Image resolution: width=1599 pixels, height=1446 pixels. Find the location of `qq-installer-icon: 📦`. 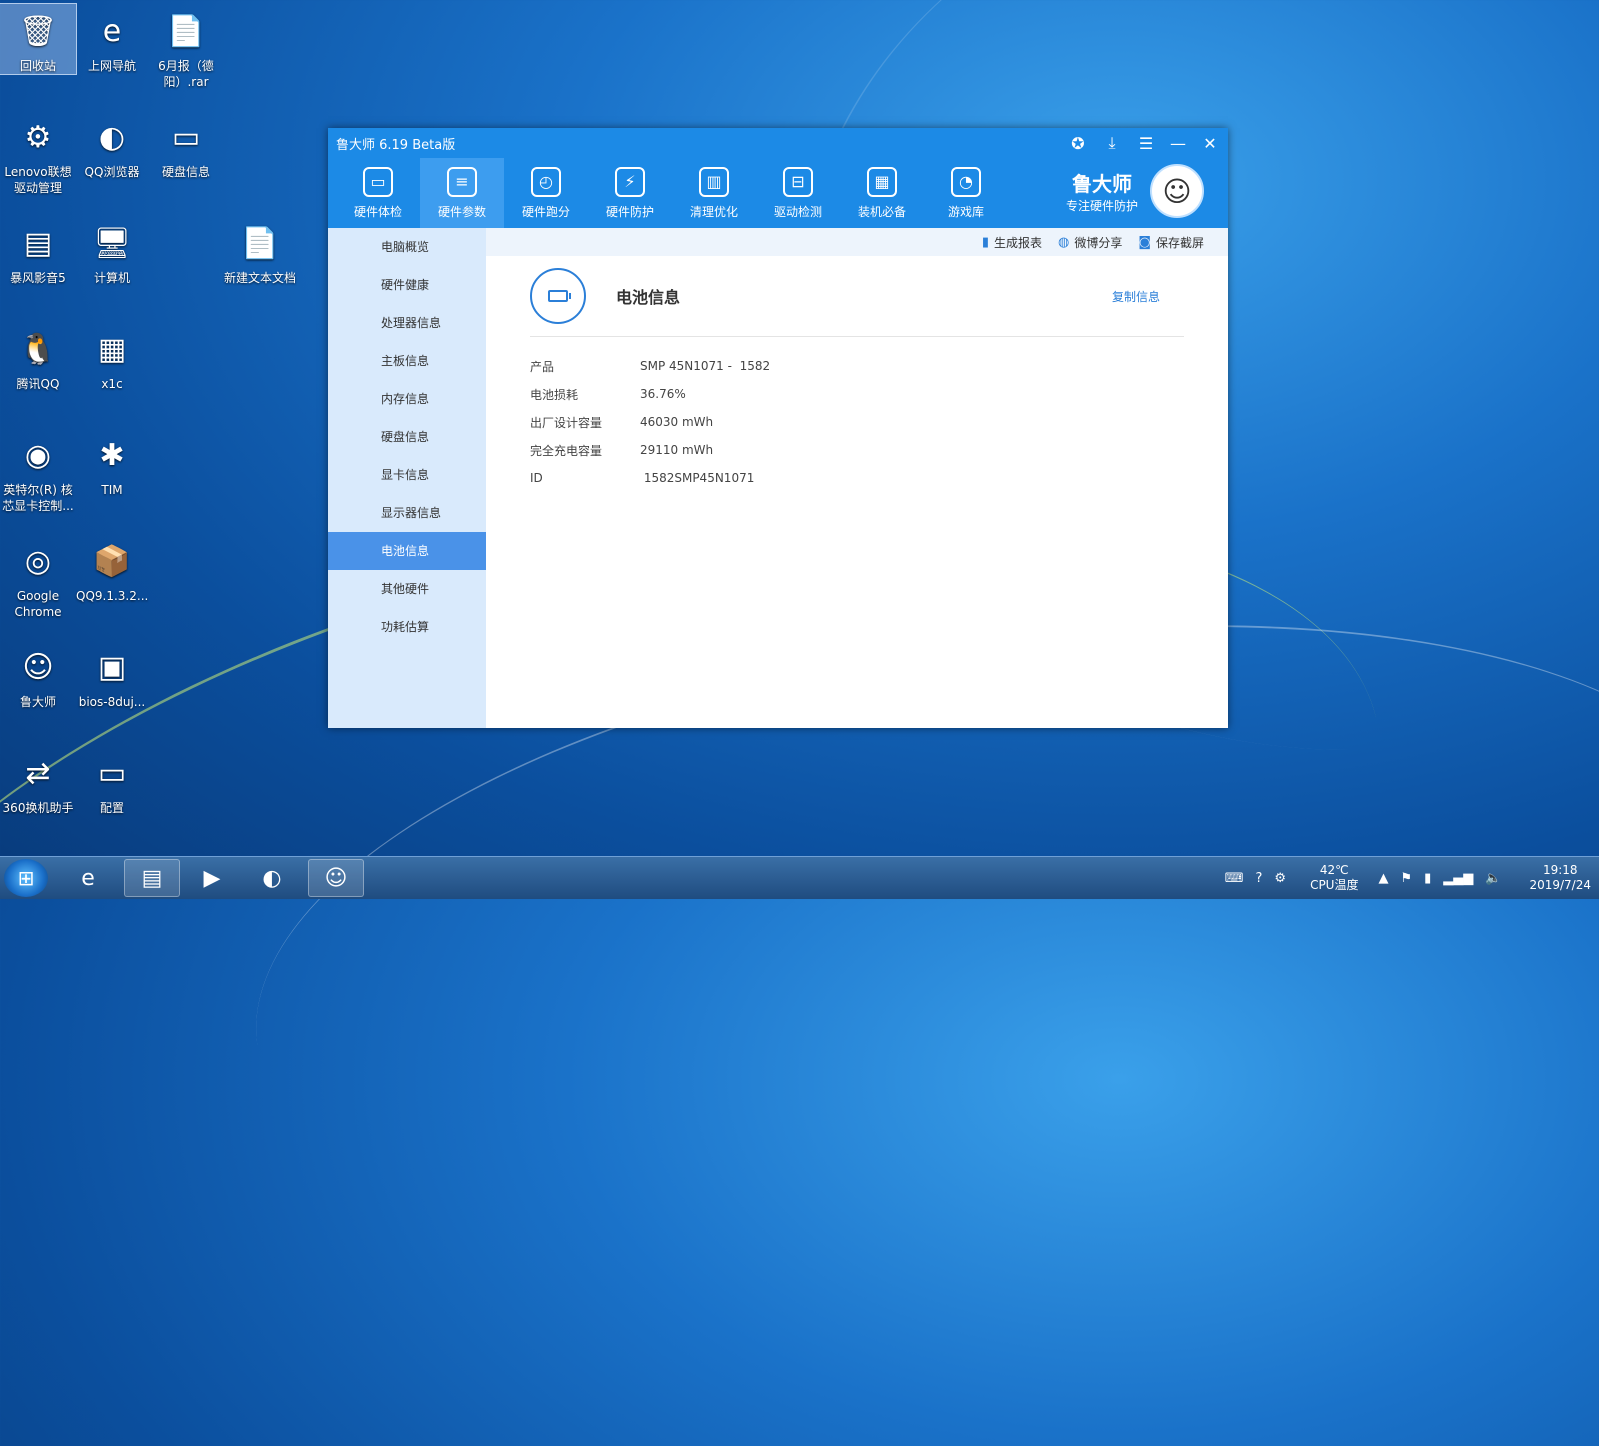

qq-installer-icon: 📦 is located at coordinates (112, 561).